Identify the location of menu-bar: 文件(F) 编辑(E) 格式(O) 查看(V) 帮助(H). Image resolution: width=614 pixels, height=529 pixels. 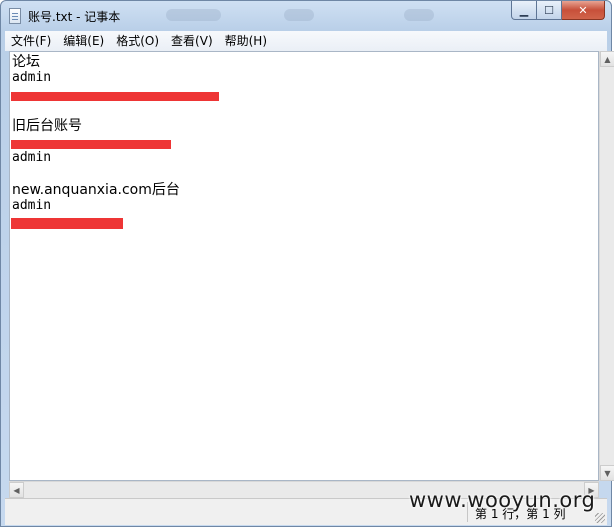
(306, 41).